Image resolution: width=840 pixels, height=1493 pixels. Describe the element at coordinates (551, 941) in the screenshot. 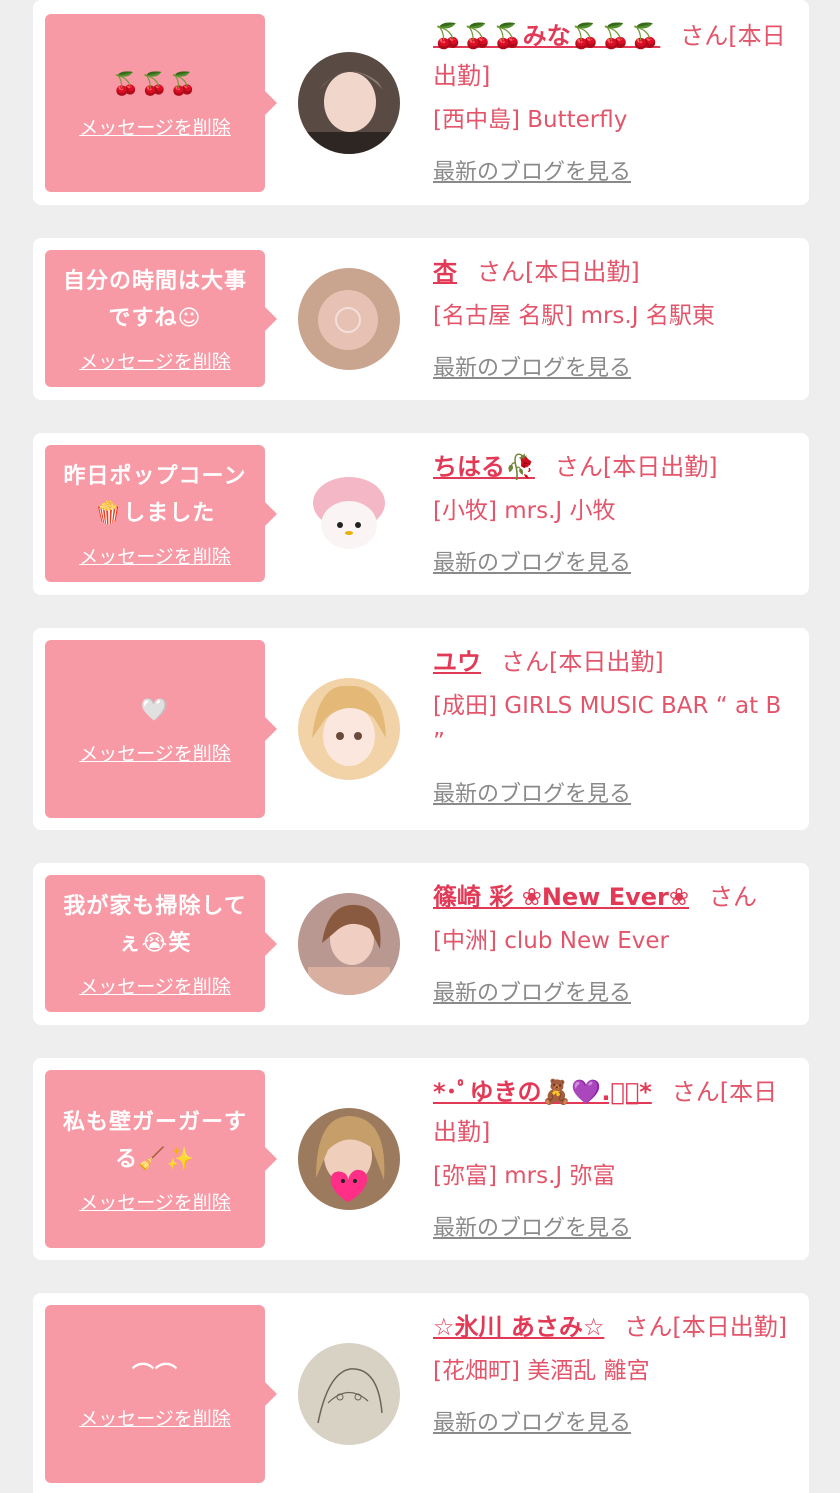

I see `shop-name: [中洲] club New Ever` at that location.